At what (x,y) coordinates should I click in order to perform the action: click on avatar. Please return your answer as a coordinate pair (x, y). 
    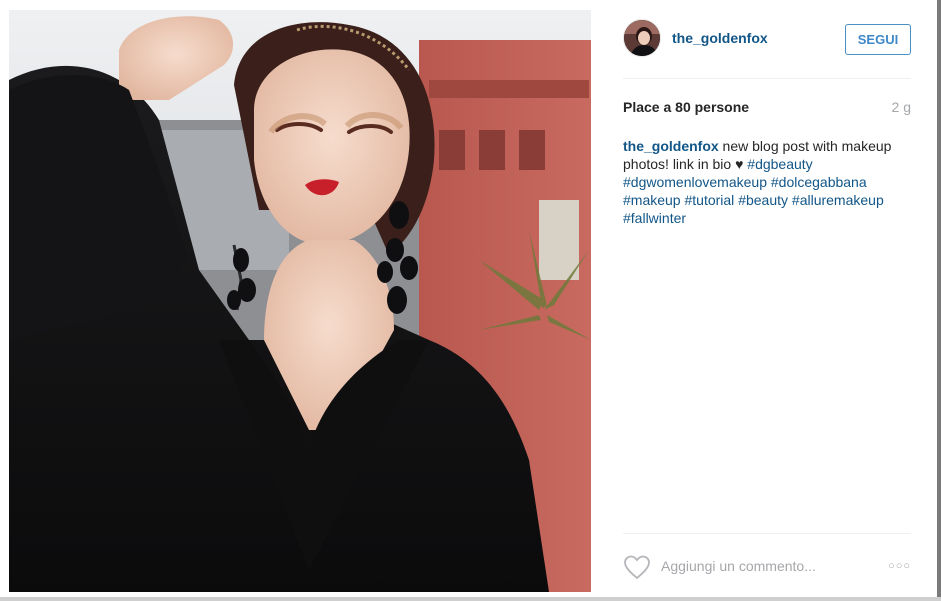
    Looking at the image, I should click on (642, 38).